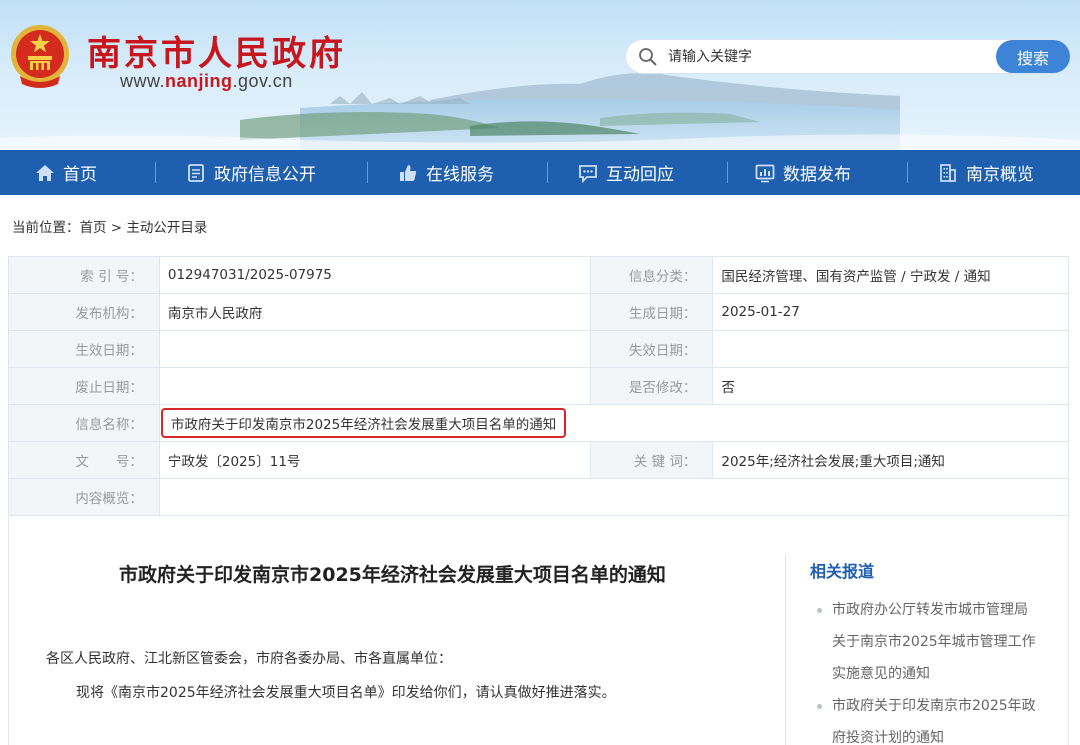 Image resolution: width=1080 pixels, height=745 pixels. I want to click on related-report-link: 市政府办公厅转发市城市管理局 关于南京市2025年城市管理工作 实施意见的通知, so click(934, 642).